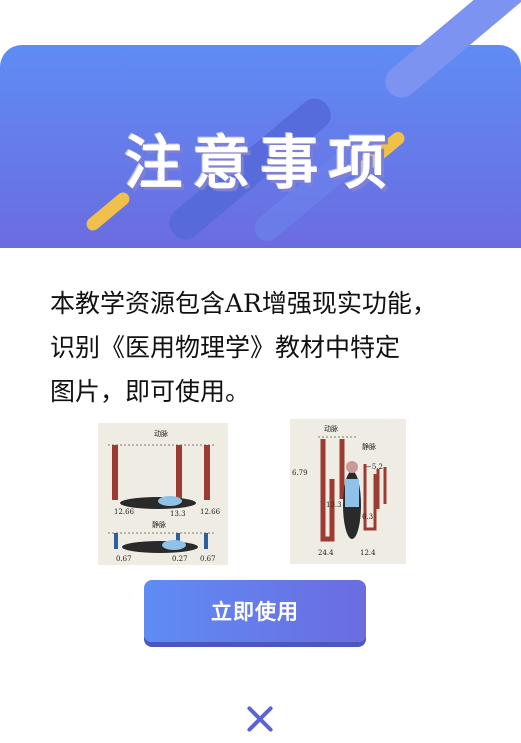 The height and width of the screenshot is (743, 521). What do you see at coordinates (300, 473) in the screenshot?
I see `figure-value: 6.79` at bounding box center [300, 473].